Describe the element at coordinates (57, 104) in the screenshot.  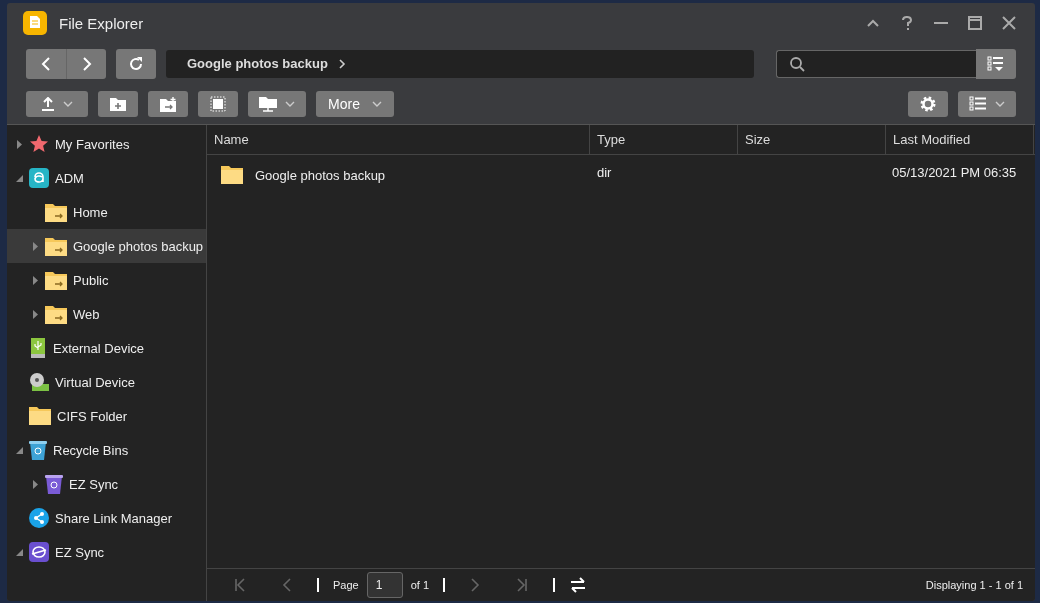
I see `upload-button` at that location.